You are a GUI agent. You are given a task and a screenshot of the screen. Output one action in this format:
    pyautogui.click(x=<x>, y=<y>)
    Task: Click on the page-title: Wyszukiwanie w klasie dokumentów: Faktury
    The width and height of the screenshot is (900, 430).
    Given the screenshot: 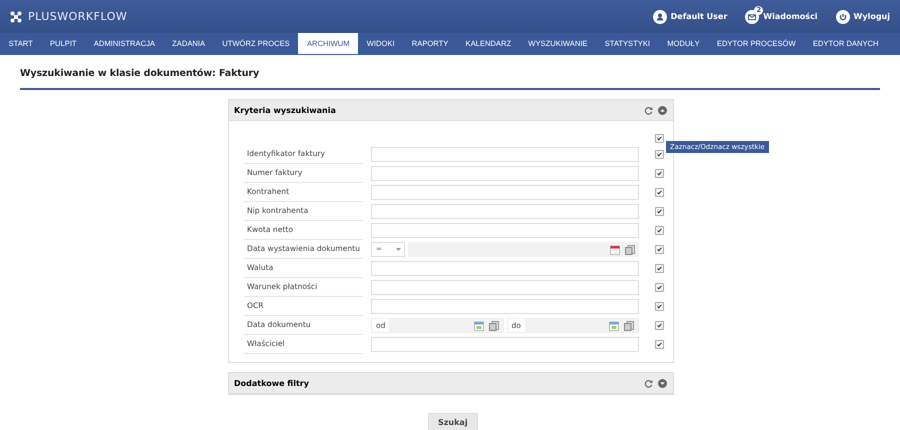 What is the action you would take?
    pyautogui.click(x=140, y=74)
    